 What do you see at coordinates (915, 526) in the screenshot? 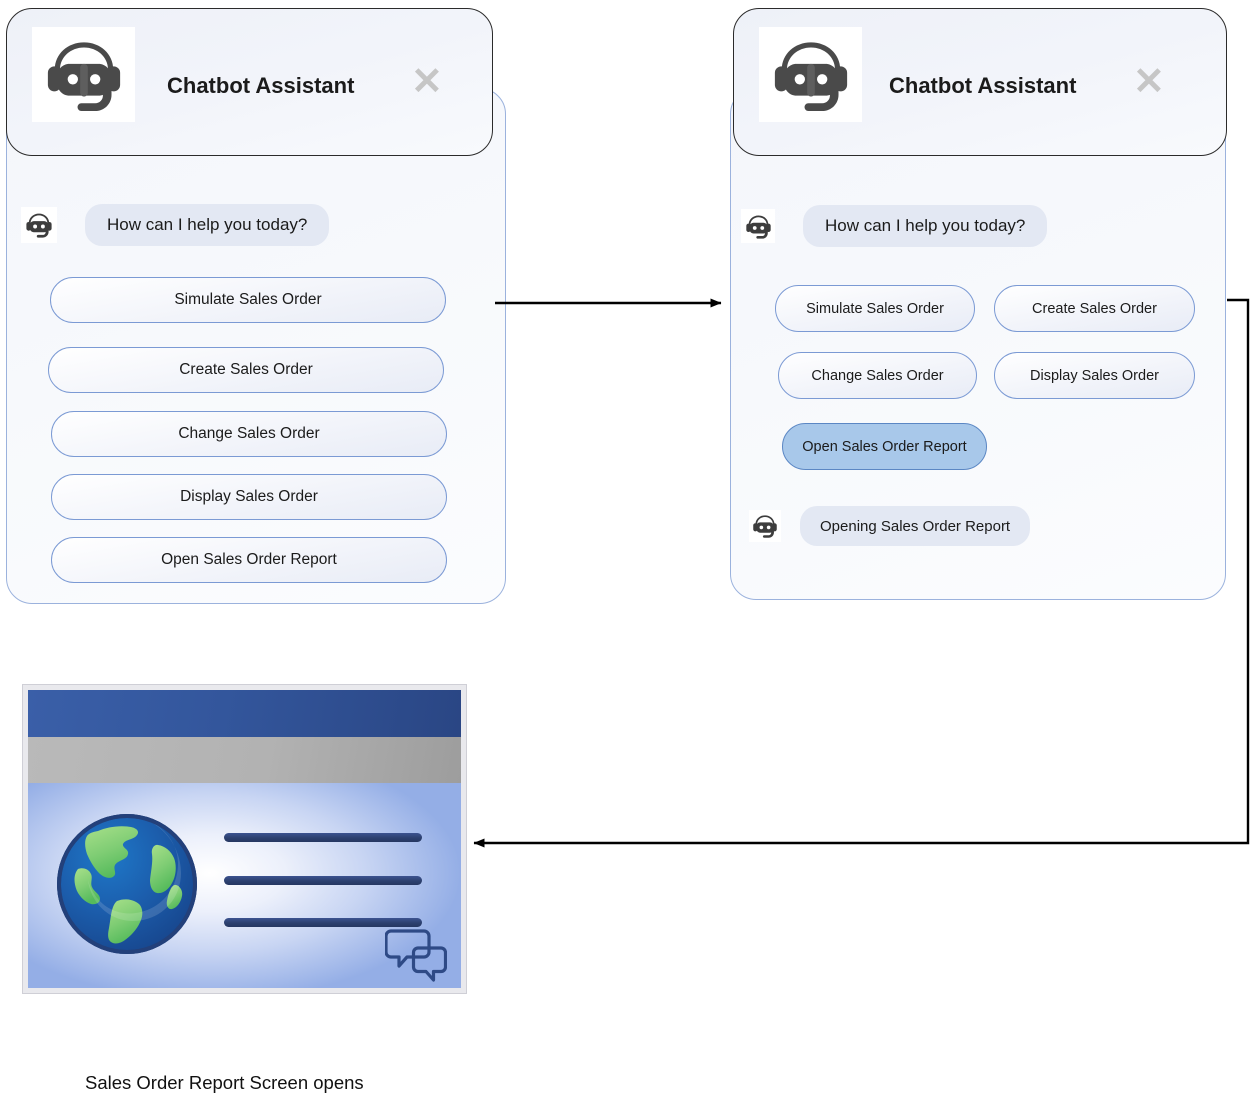
I see `bot-message-text: Opening Sales Order Report` at bounding box center [915, 526].